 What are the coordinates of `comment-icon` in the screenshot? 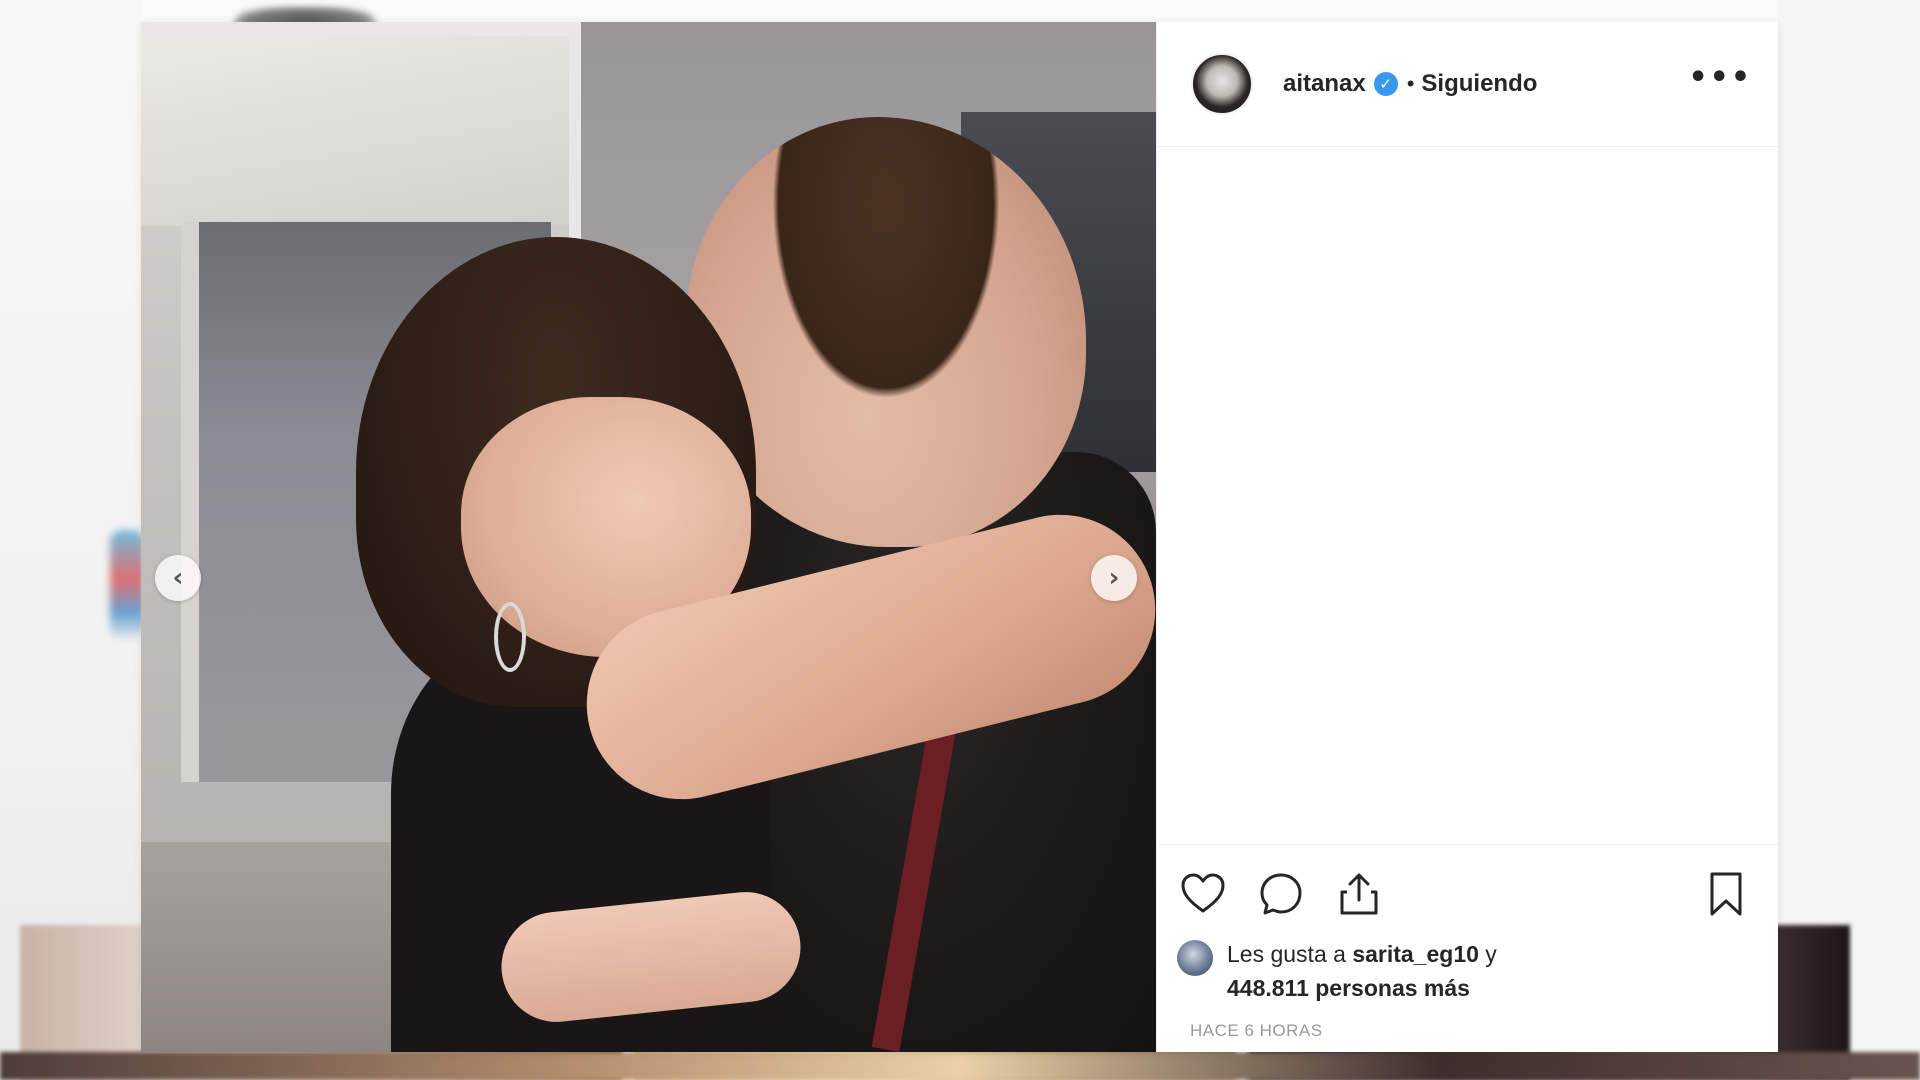 It's located at (1281, 894).